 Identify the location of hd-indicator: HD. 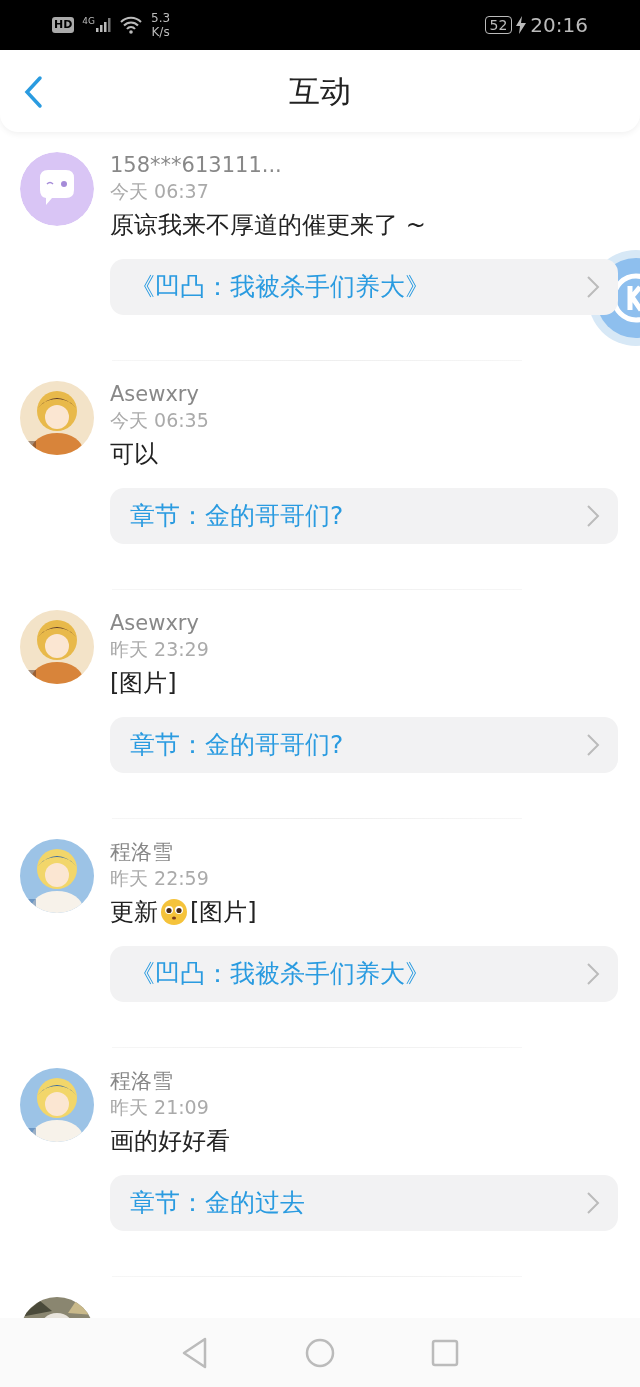
(63, 25).